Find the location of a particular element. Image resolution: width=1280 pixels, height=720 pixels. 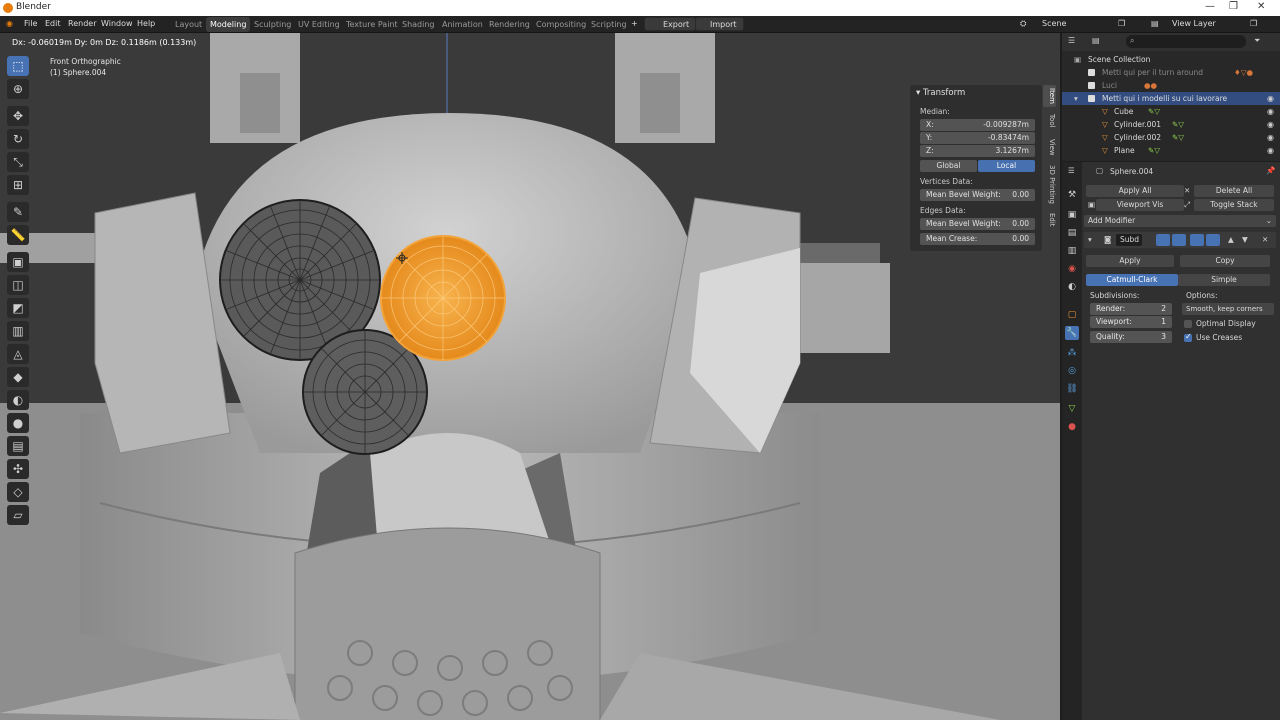

new-view-layer-icon: ❐ is located at coordinates (1253, 23).